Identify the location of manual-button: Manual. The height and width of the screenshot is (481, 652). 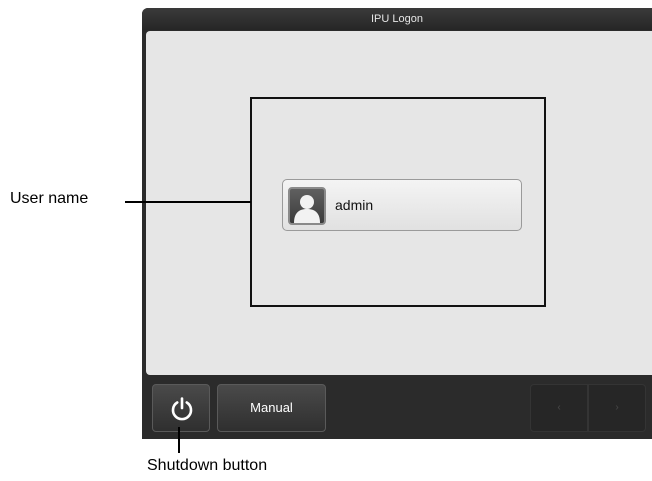
(271, 408).